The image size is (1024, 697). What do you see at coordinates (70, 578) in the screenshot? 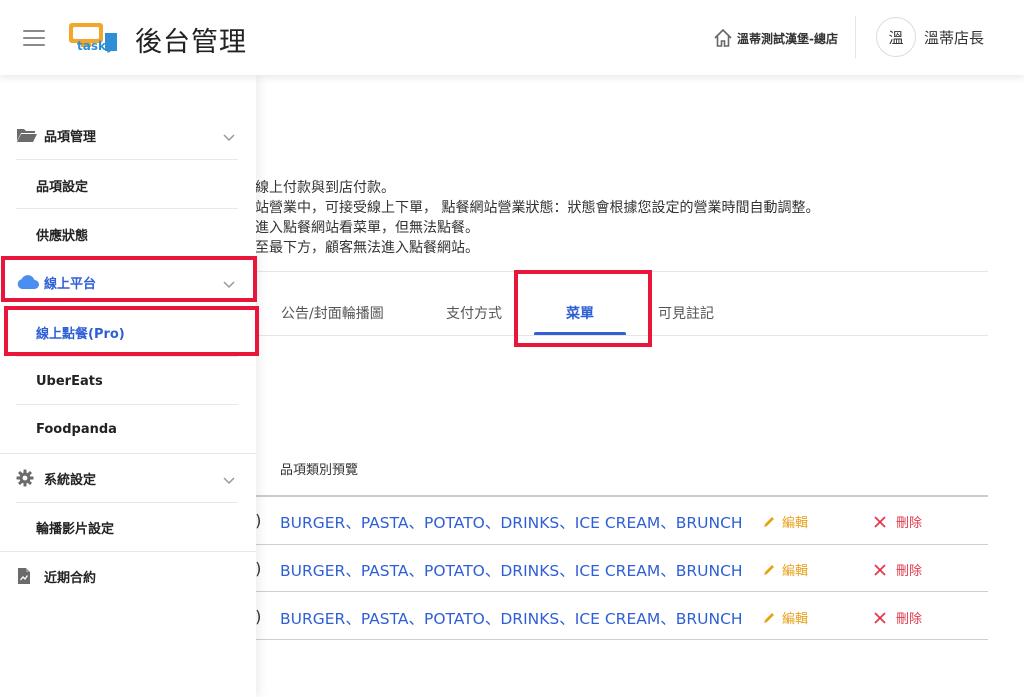
I see `sidebar-item-label: 近期合約` at bounding box center [70, 578].